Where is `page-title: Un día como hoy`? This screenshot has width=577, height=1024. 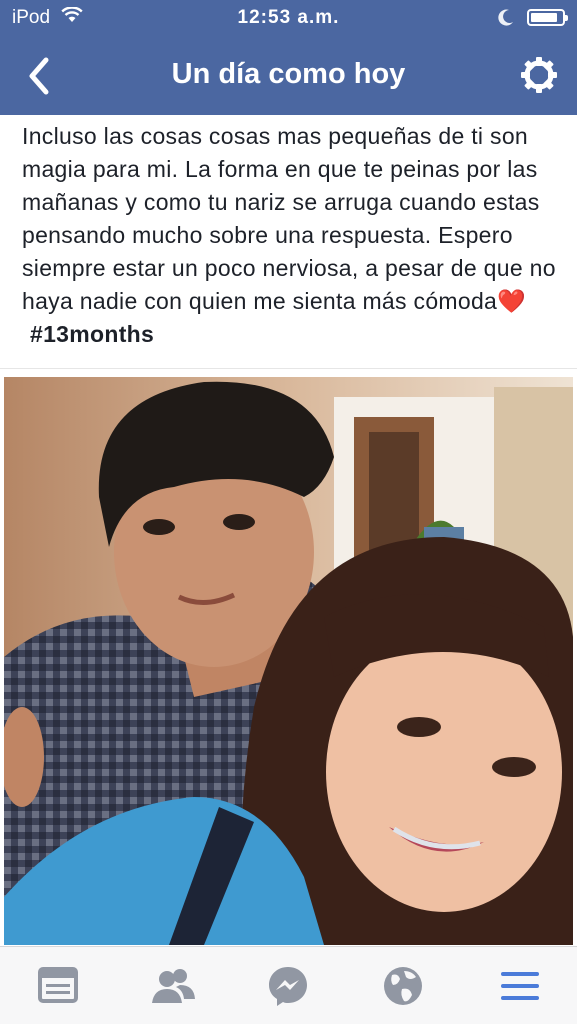
page-title: Un día como hoy is located at coordinates (288, 74).